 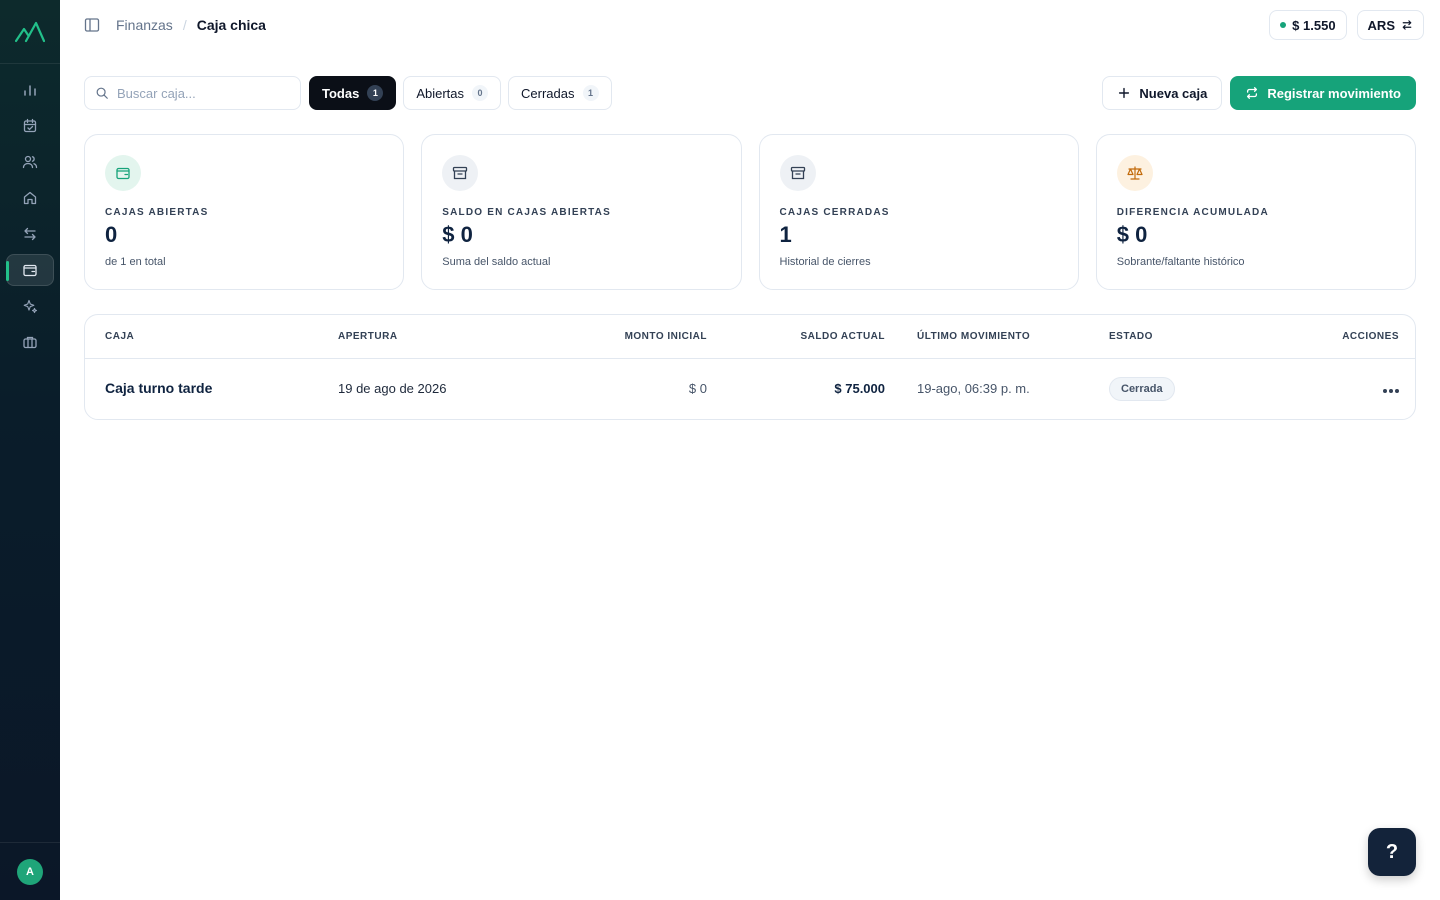 I want to click on new-cashbox-button: Nueva caja, so click(x=1162, y=93).